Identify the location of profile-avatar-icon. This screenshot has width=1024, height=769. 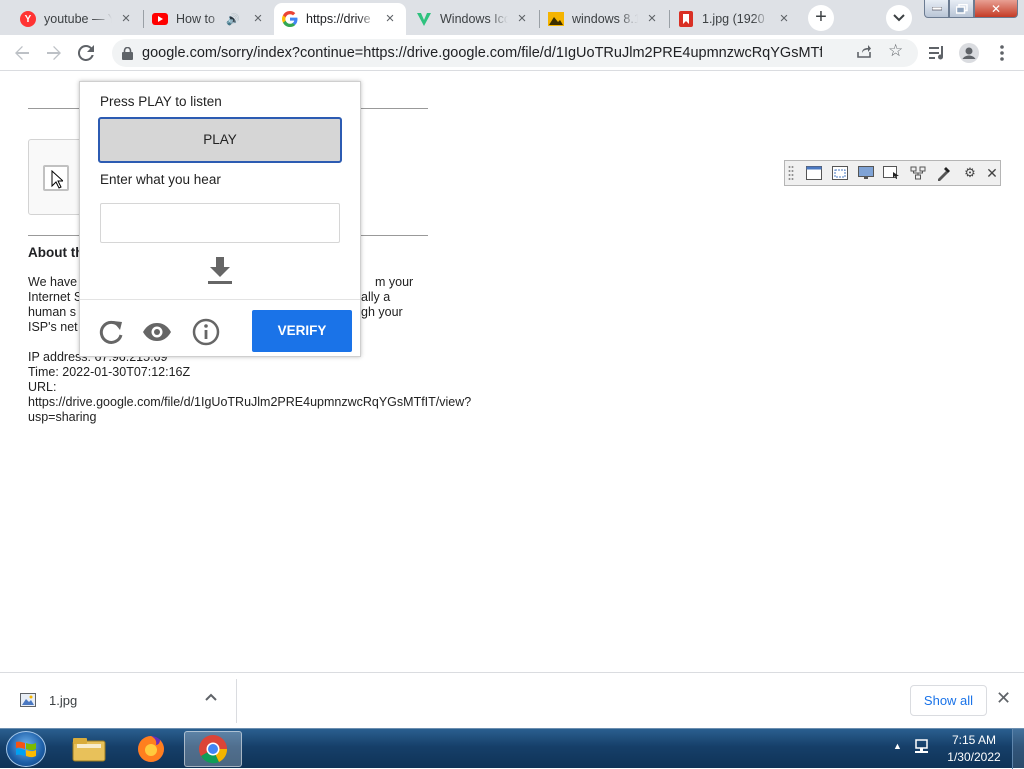
(969, 53).